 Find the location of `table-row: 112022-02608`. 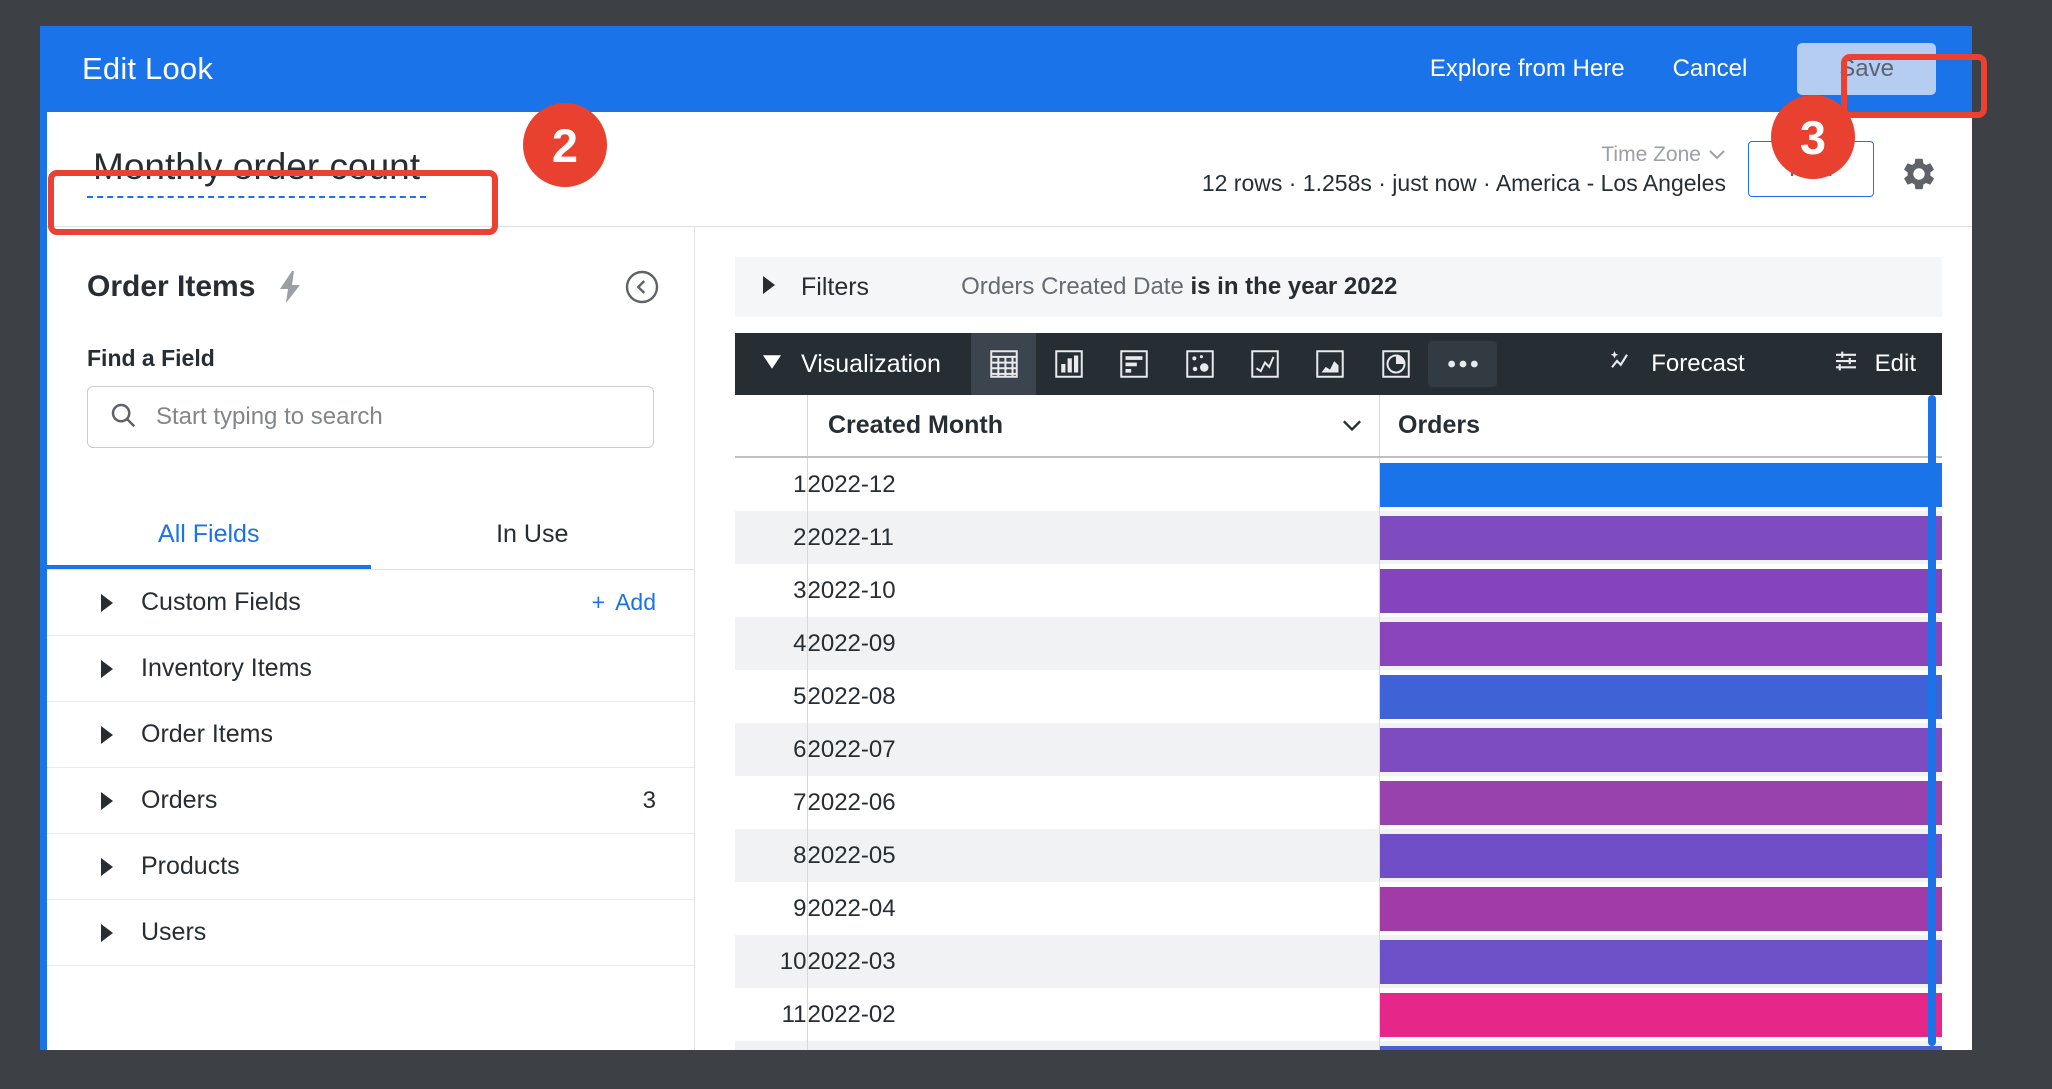

table-row: 112022-02608 is located at coordinates (1338, 1014).